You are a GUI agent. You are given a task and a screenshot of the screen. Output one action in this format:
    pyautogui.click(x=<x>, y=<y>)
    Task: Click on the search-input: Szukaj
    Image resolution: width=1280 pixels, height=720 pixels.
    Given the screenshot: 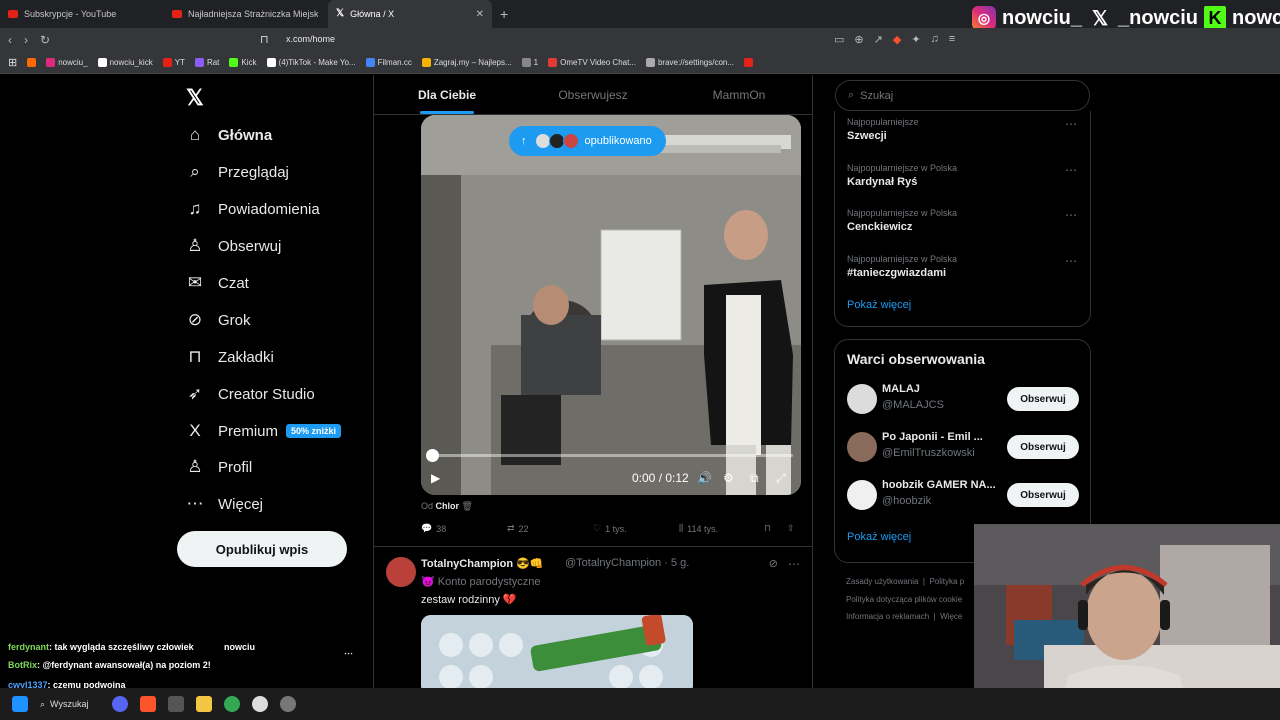 What is the action you would take?
    pyautogui.click(x=876, y=96)
    